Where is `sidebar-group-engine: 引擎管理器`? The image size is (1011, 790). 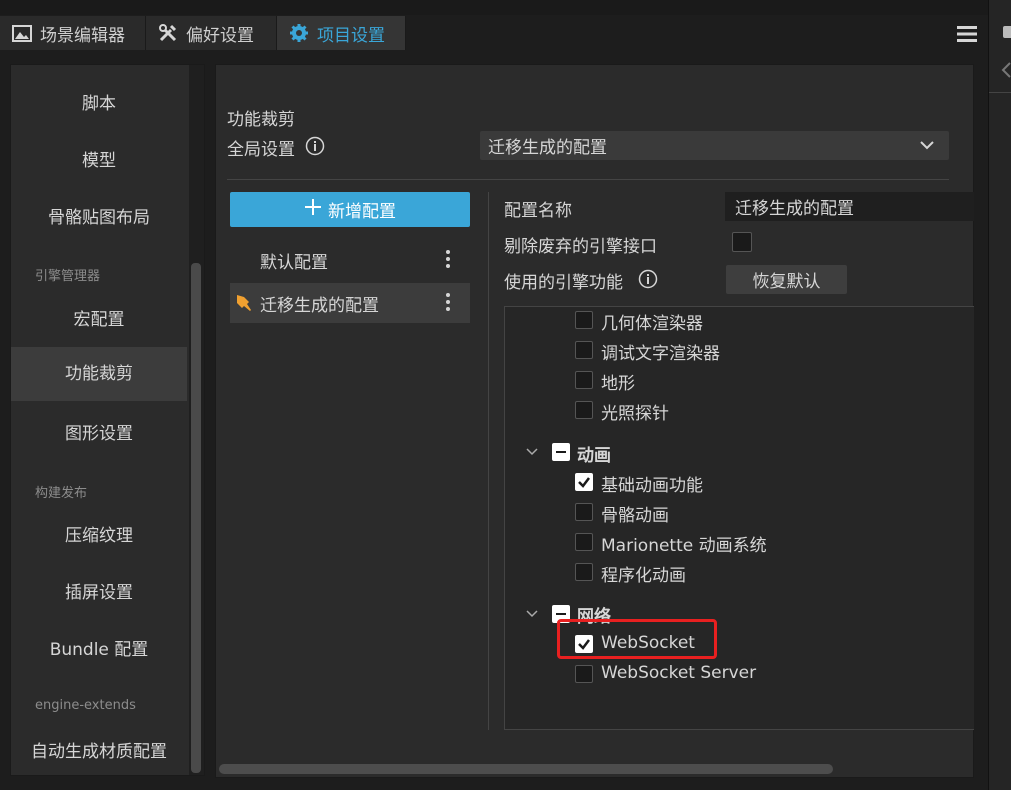 sidebar-group-engine: 引擎管理器 is located at coordinates (68, 276).